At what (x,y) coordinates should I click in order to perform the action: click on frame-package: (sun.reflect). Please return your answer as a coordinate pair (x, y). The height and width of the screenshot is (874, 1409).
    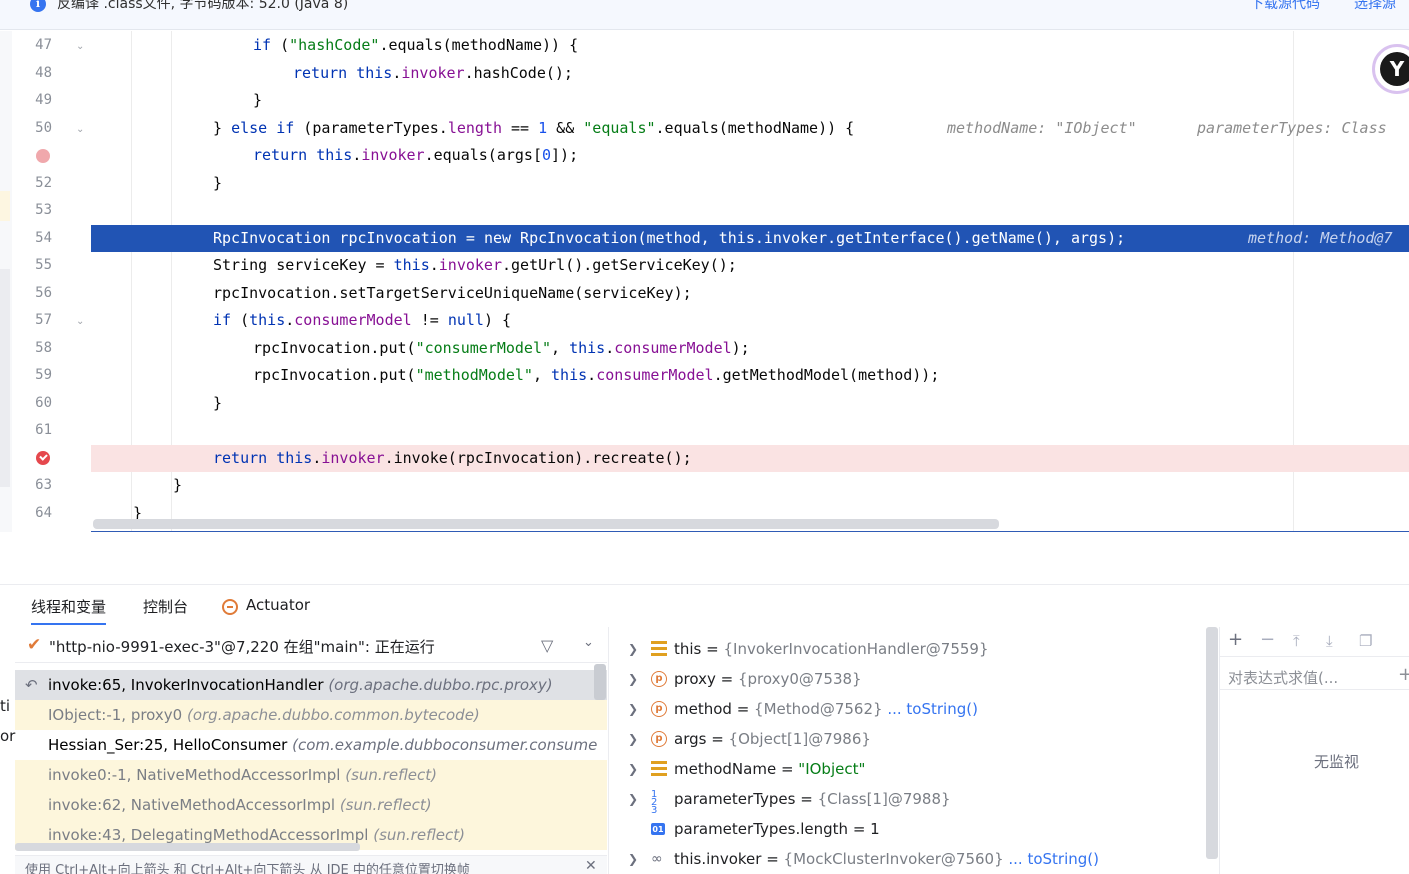
    Looking at the image, I should click on (385, 805).